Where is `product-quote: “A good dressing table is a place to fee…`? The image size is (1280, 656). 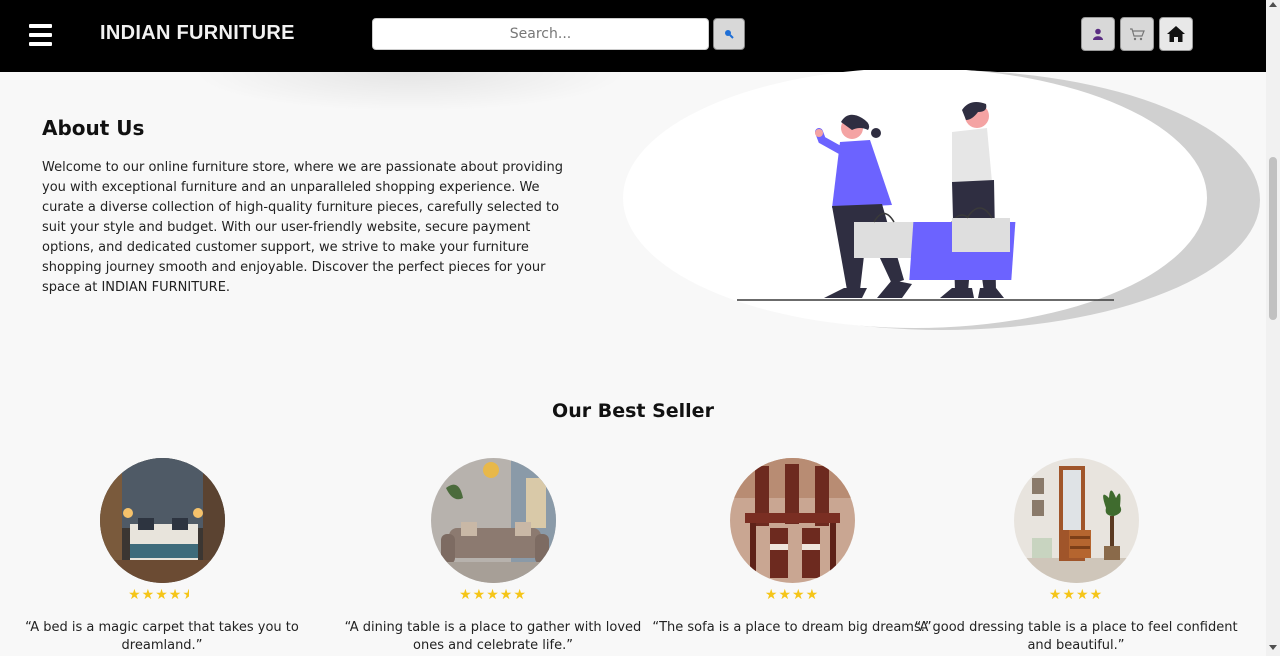 product-quote: “A good dressing table is a place to fee… is located at coordinates (1076, 636).